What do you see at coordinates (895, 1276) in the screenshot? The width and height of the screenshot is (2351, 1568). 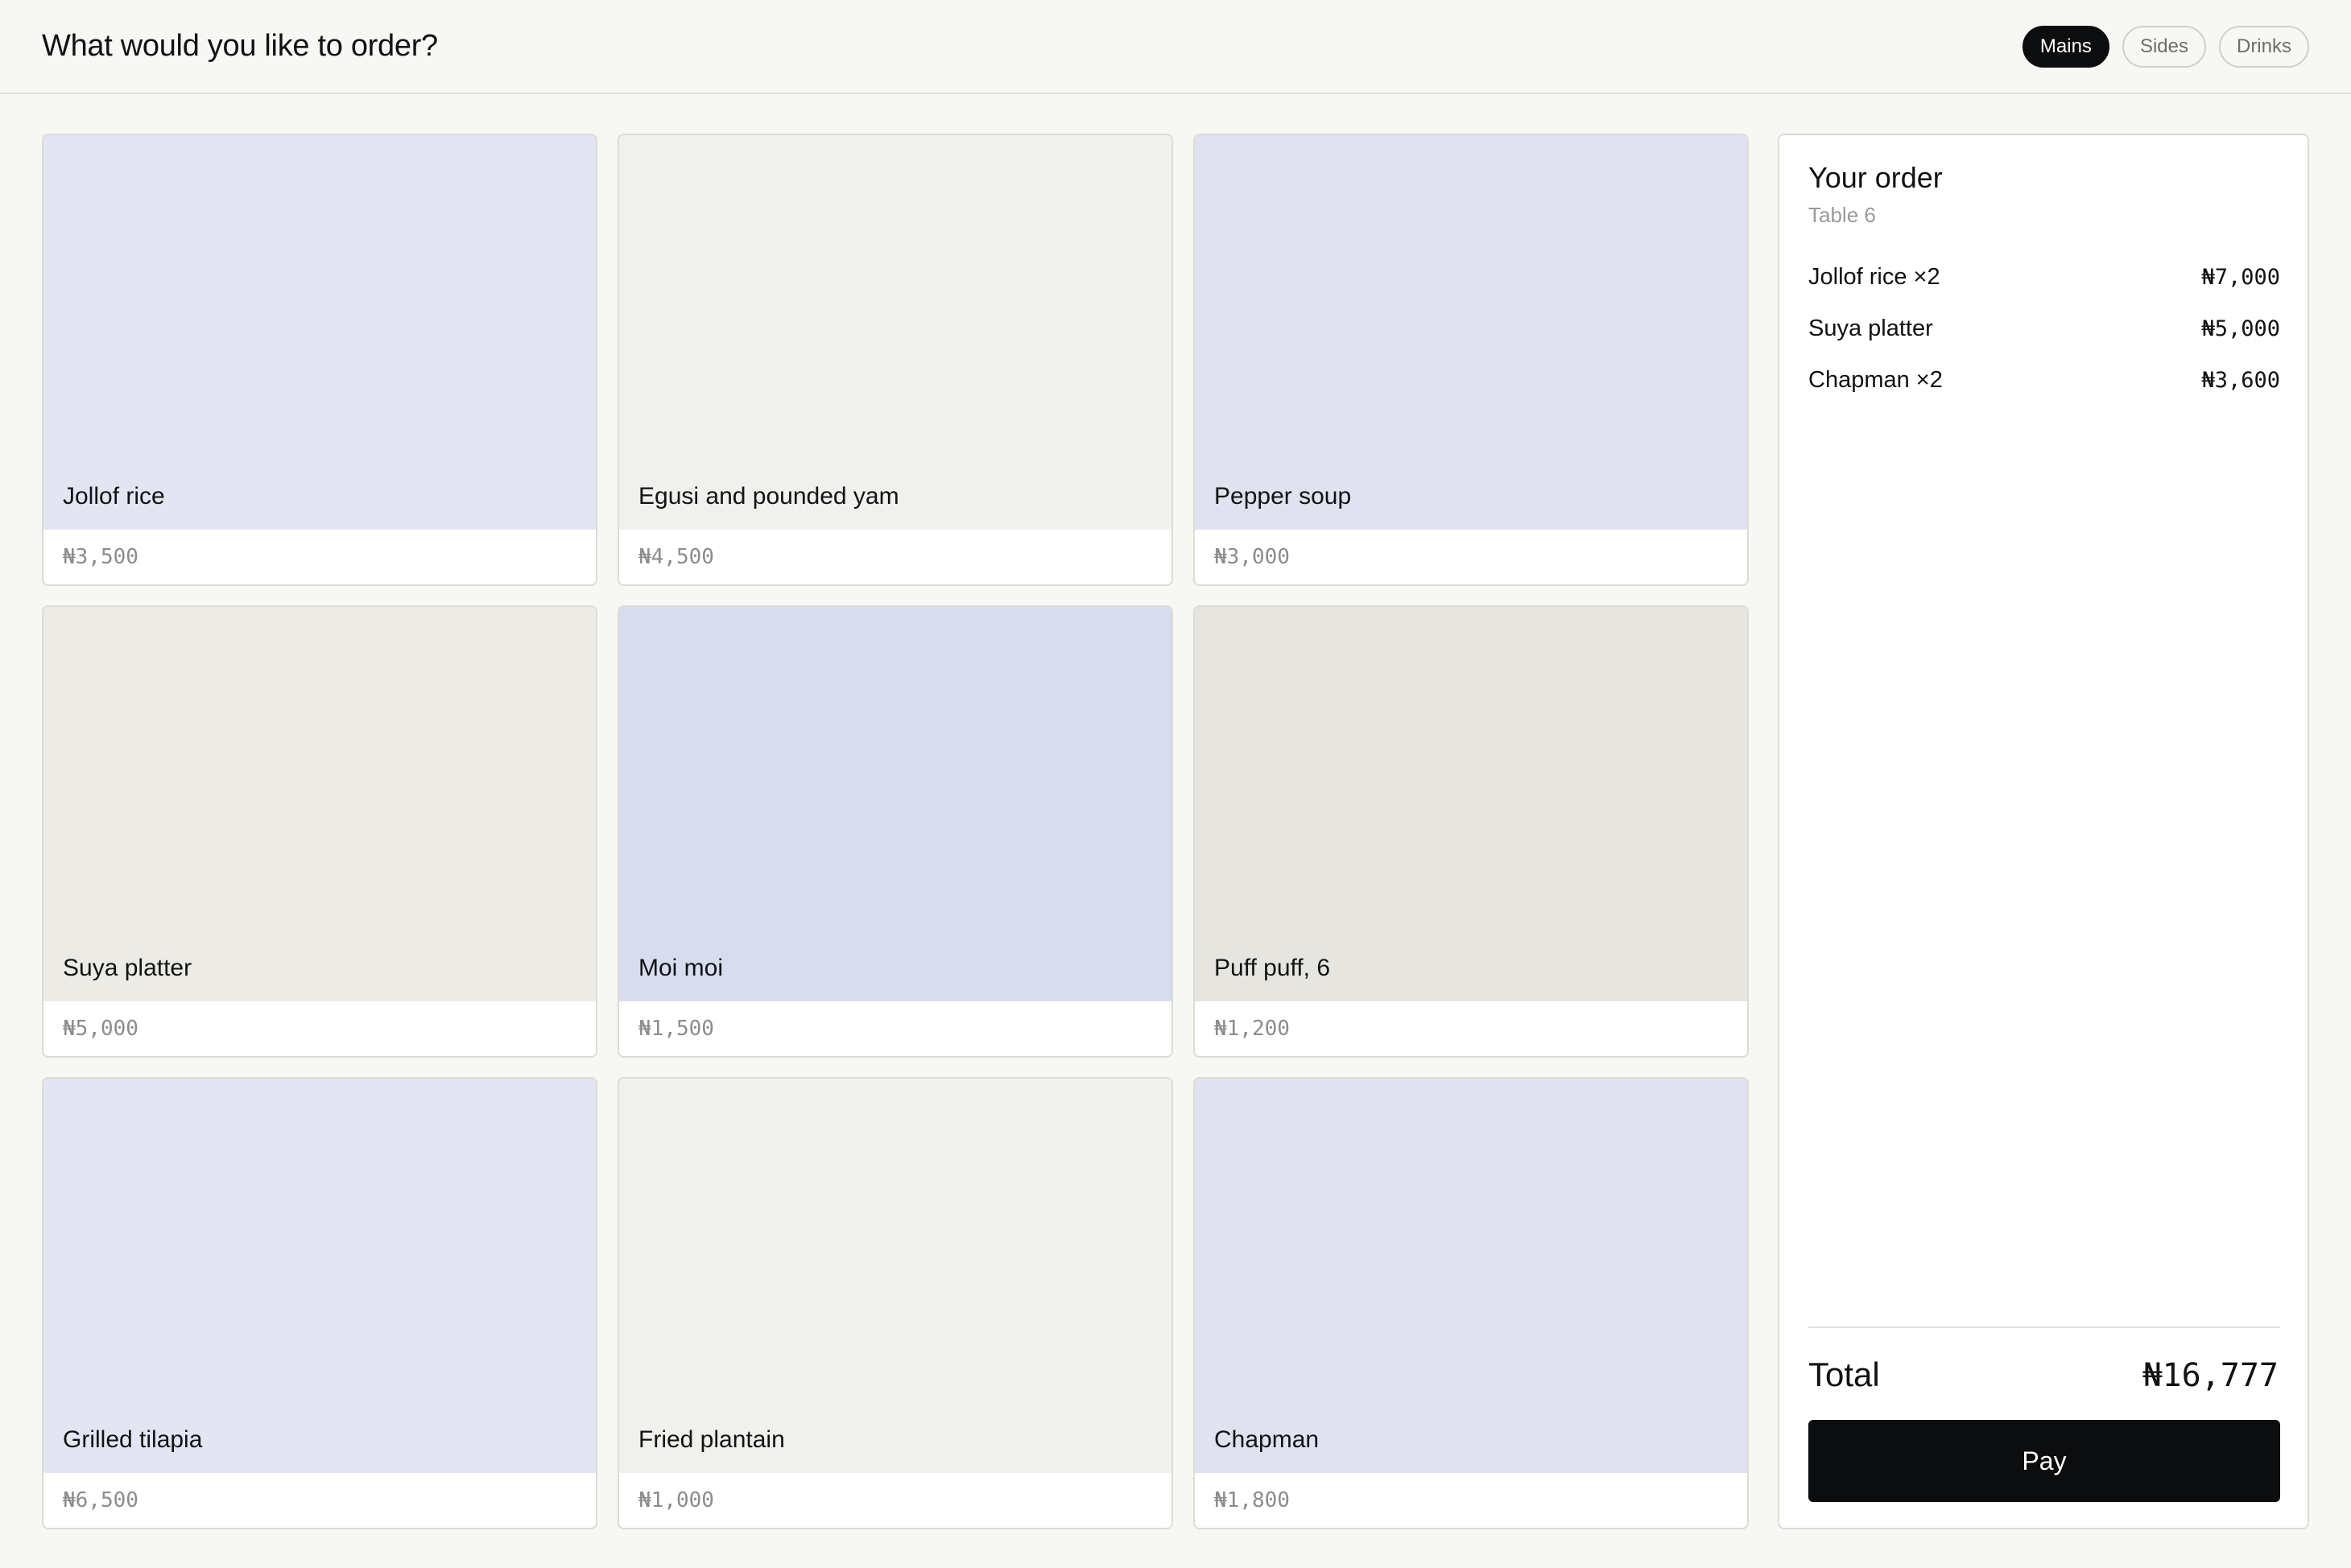 I see `menu-item-image: Fried plantain` at bounding box center [895, 1276].